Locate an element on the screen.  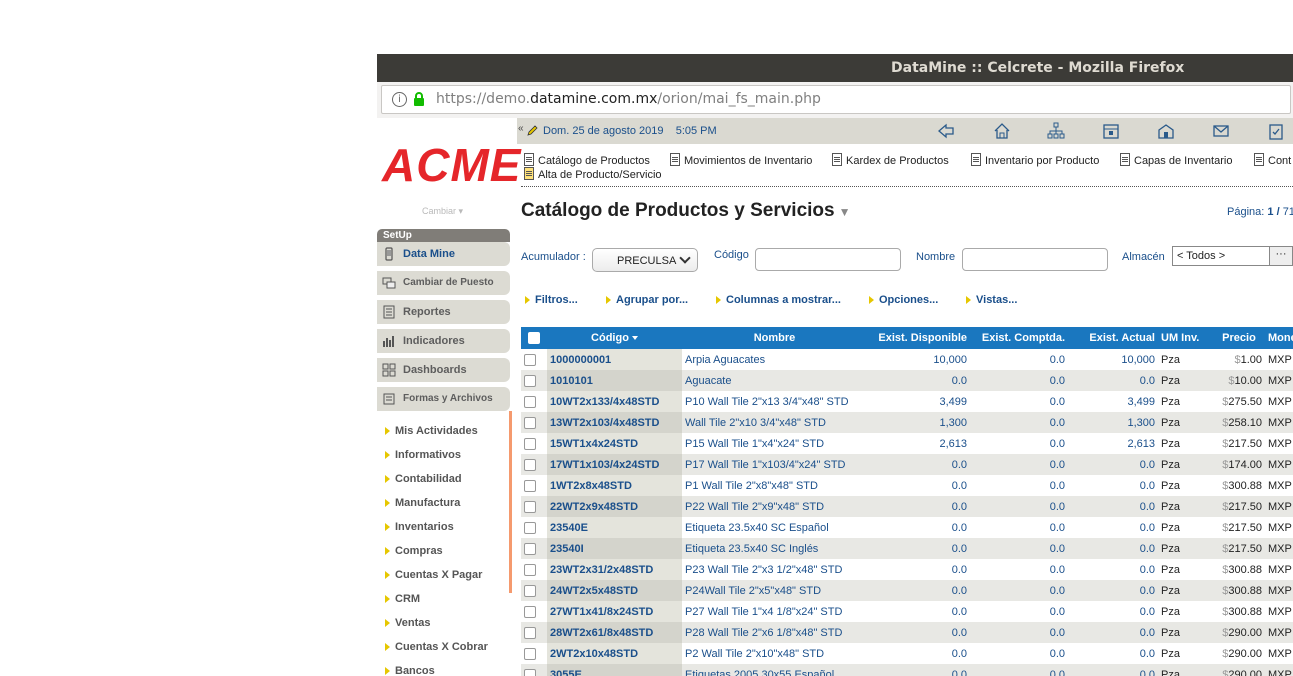
product-name: Arpia Aguacates is located at coordinates (774, 359).